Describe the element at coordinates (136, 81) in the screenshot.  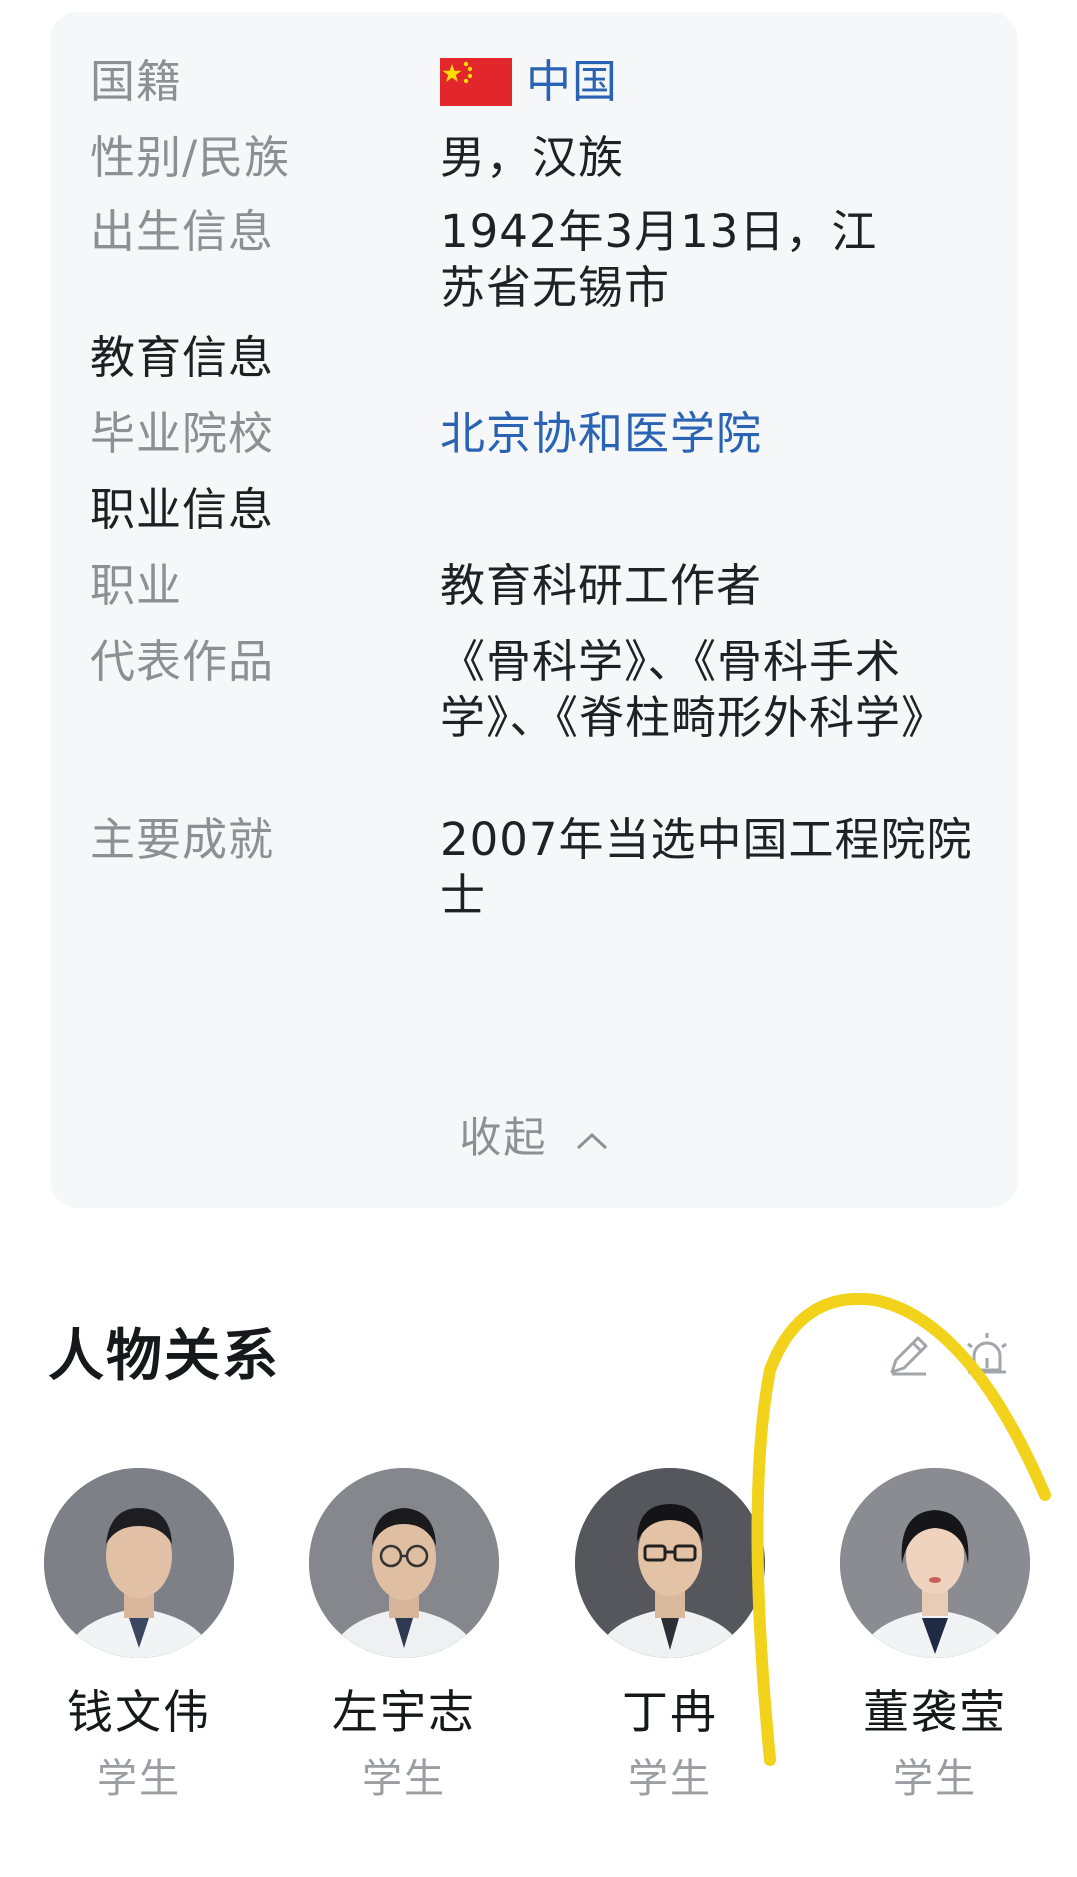
I see `info-label: 国籍` at that location.